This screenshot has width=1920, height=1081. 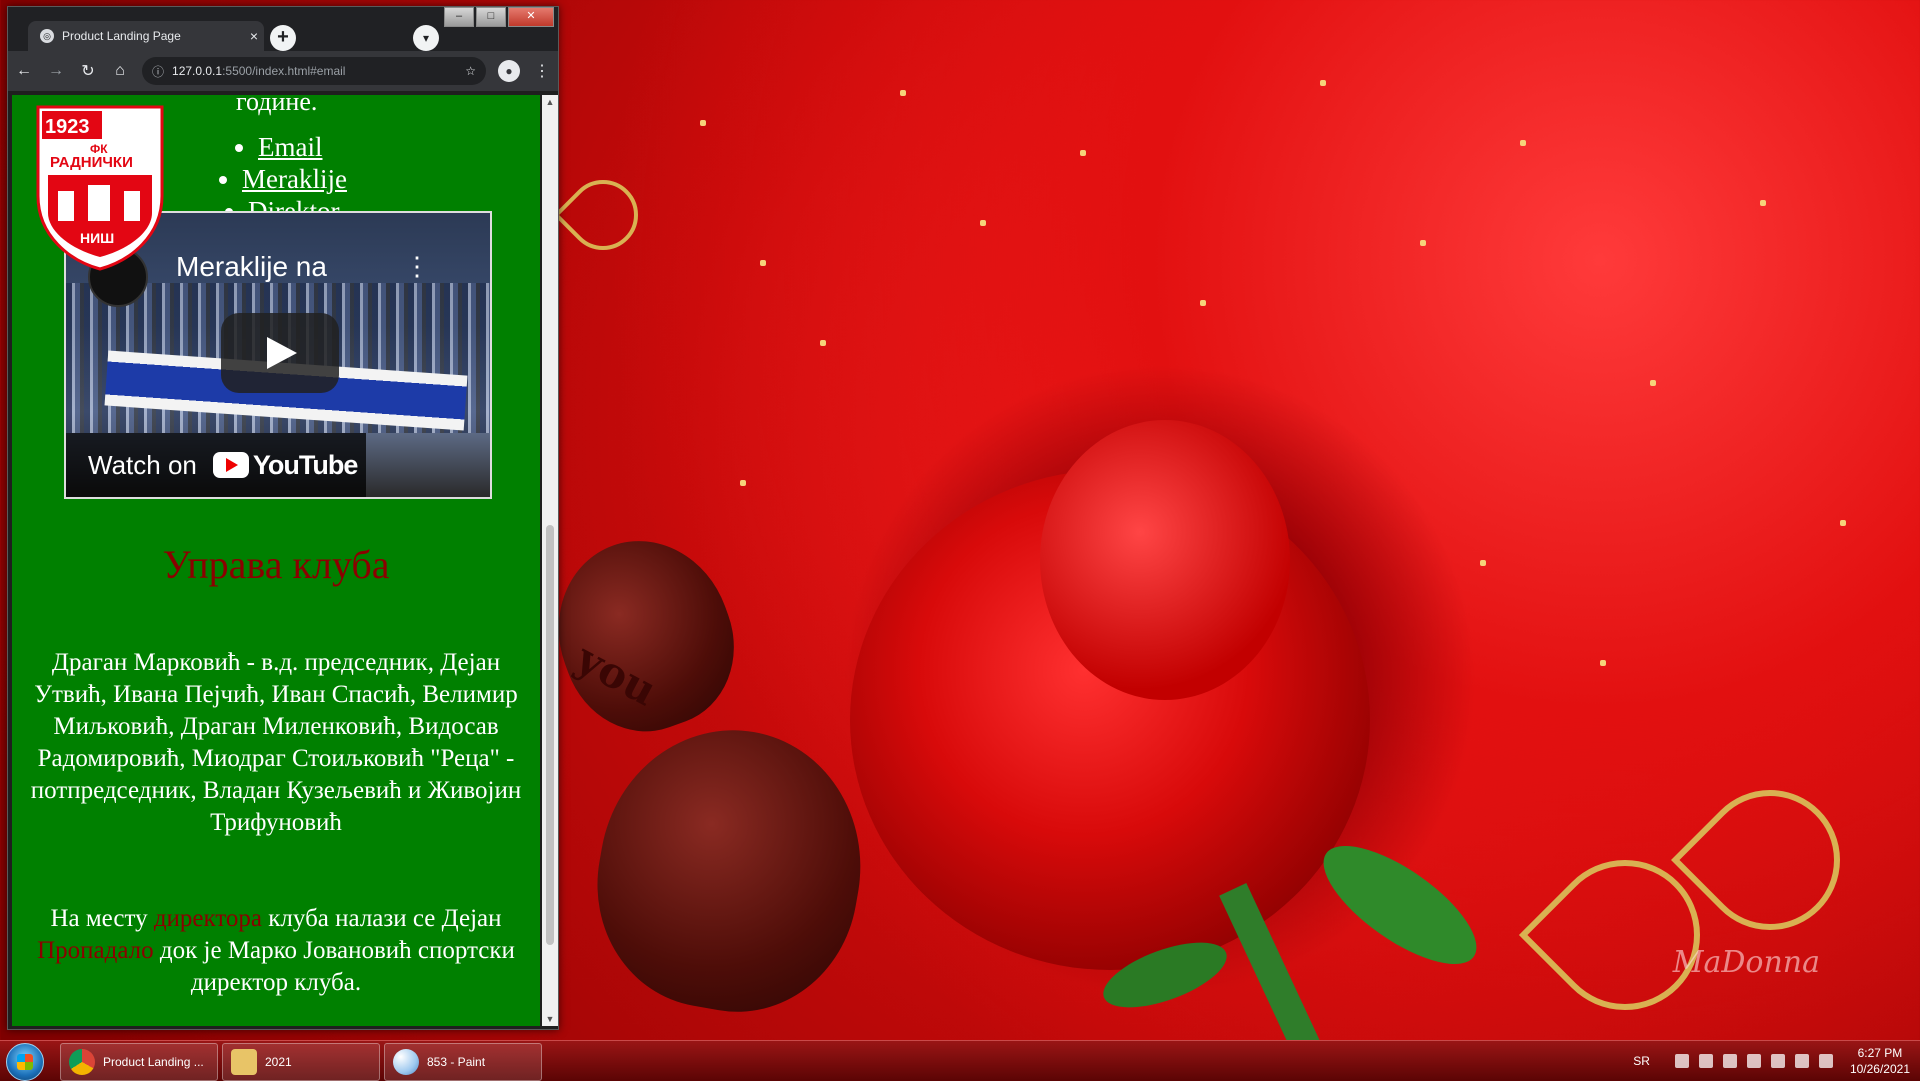 I want to click on taskbar-item-paint: 853 - Paint, so click(x=463, y=1062).